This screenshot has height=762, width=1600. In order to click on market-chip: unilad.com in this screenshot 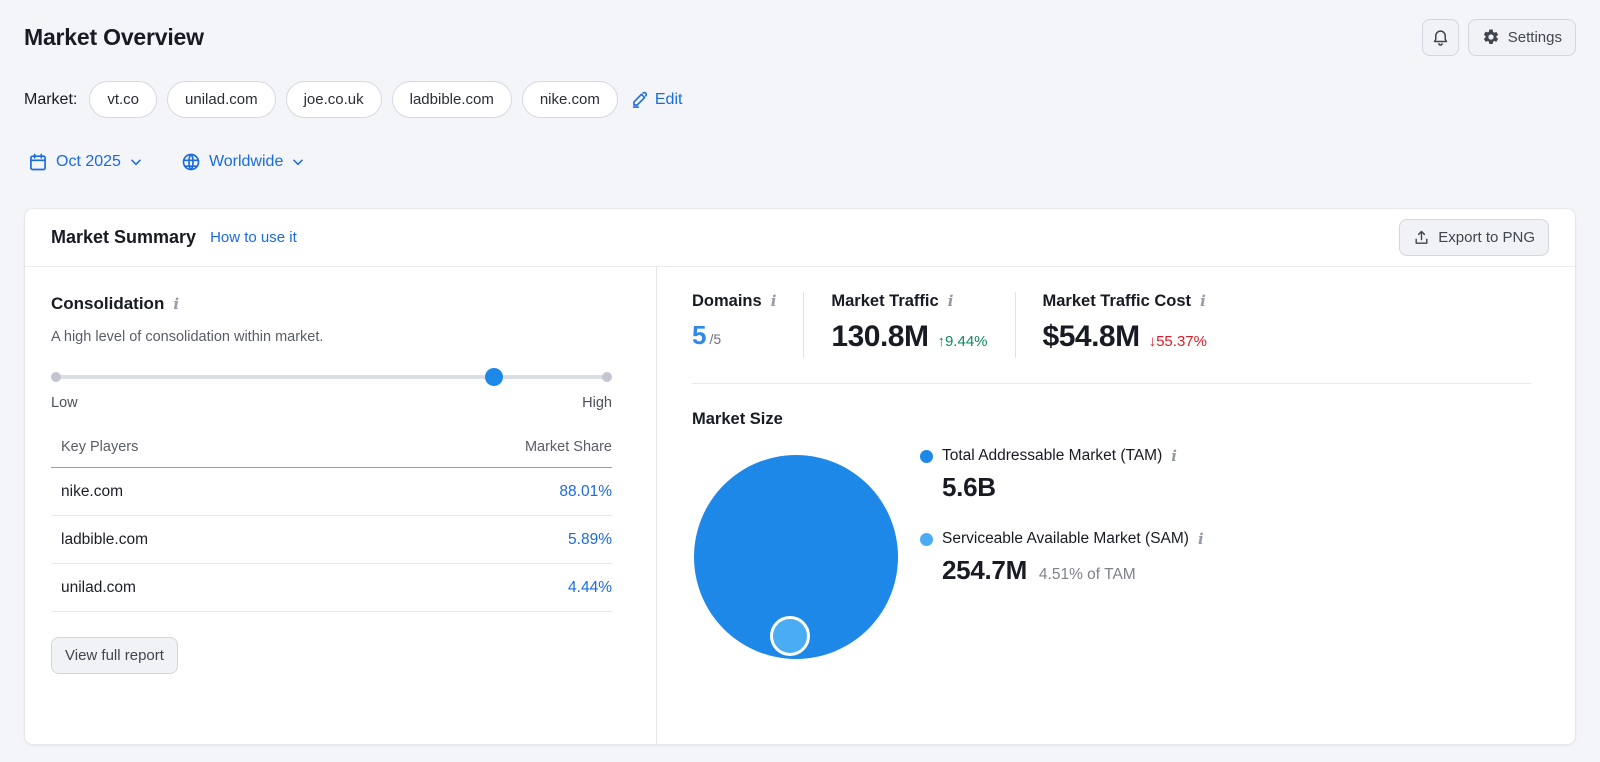, I will do `click(221, 99)`.